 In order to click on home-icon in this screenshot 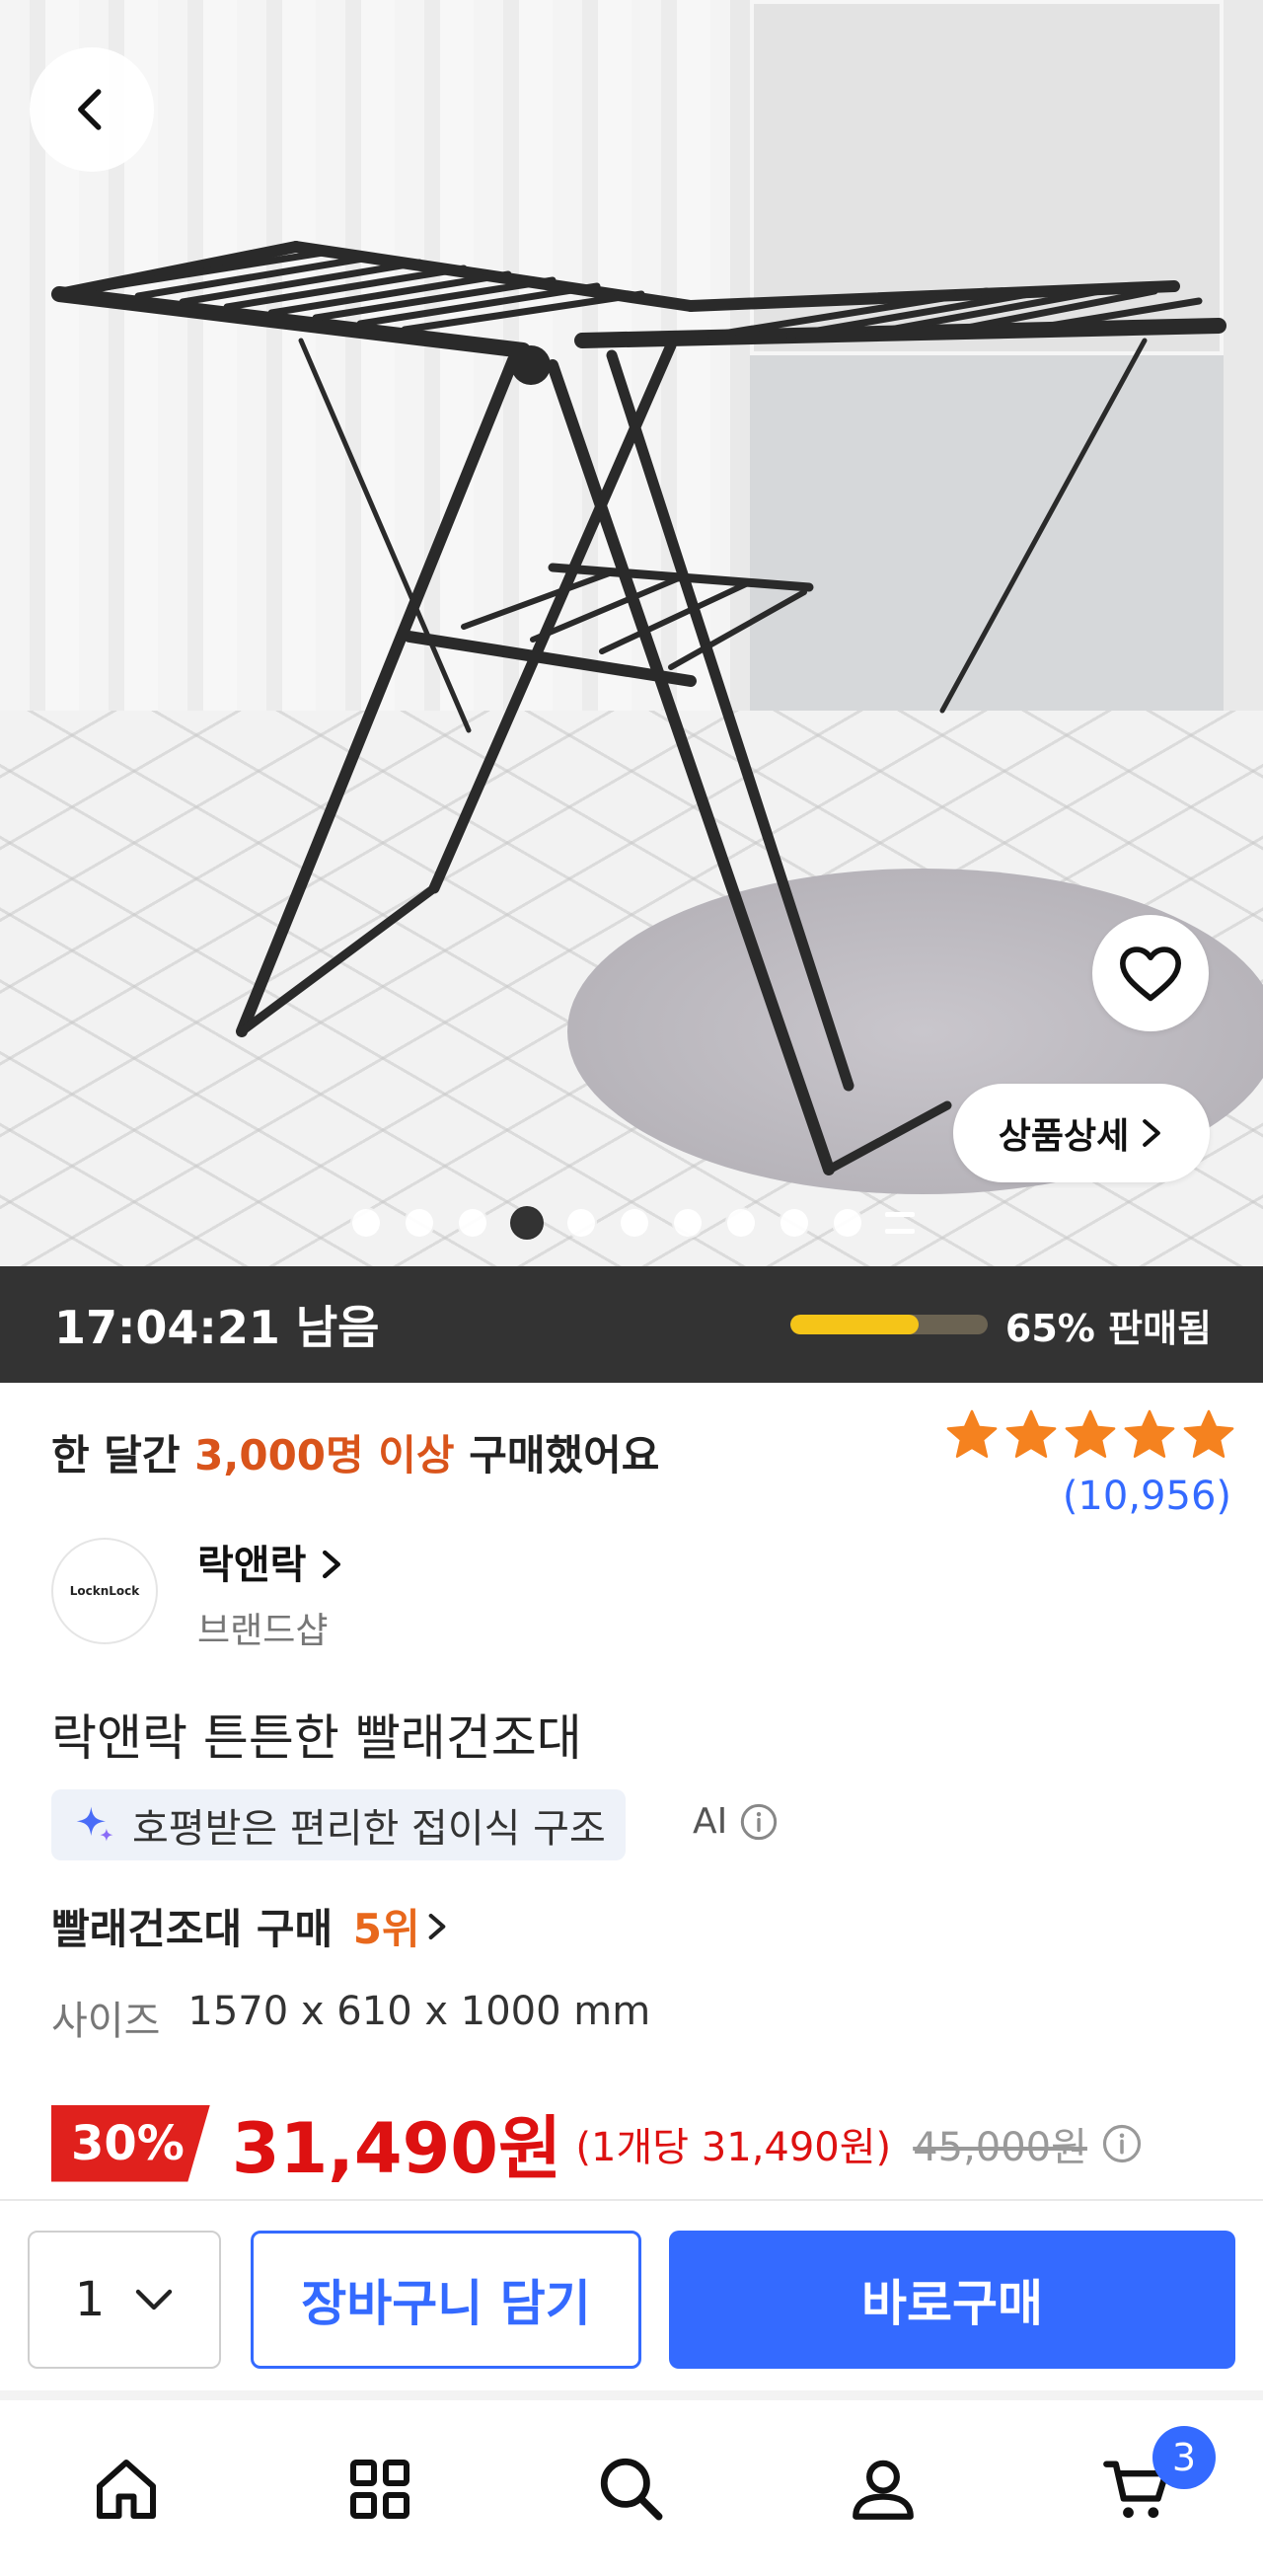, I will do `click(126, 2489)`.